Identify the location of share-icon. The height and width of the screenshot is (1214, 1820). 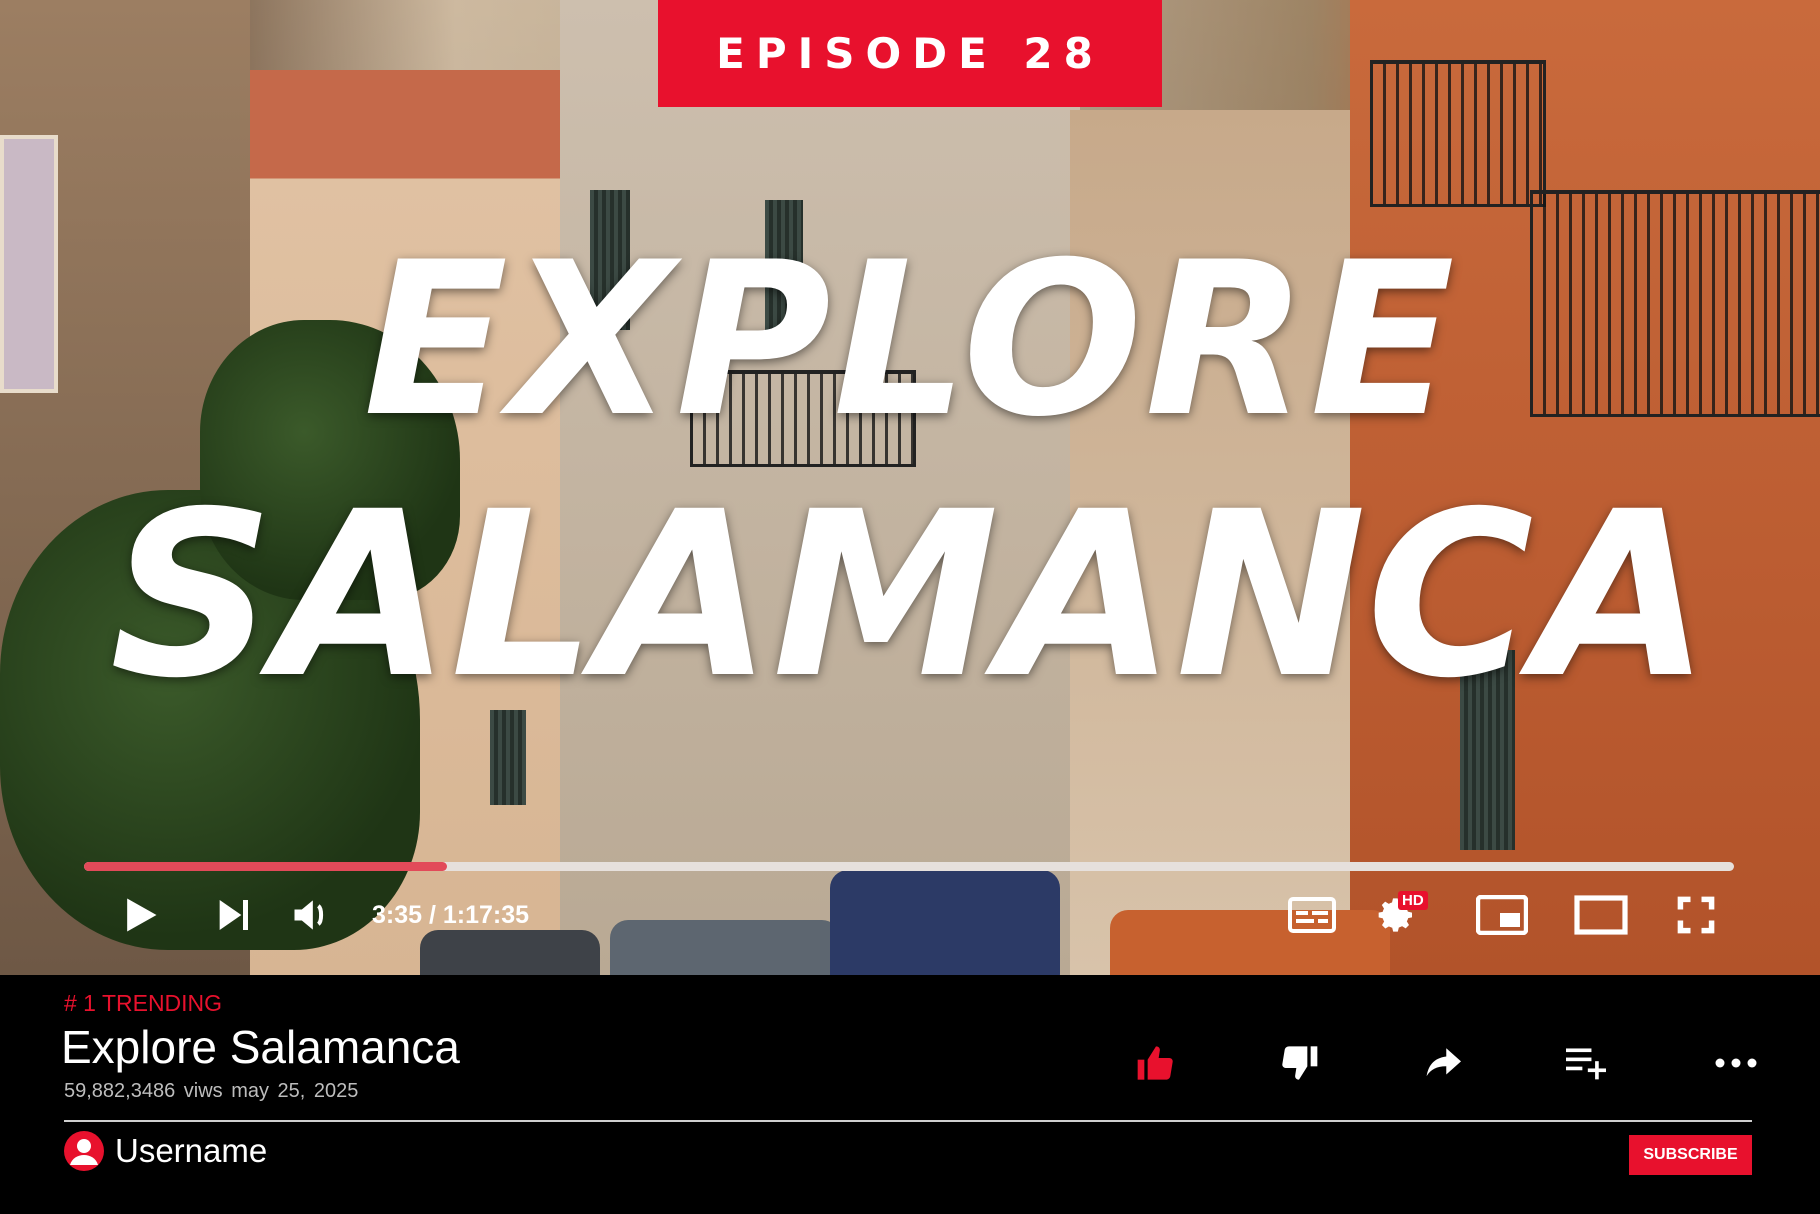
(1443, 1062).